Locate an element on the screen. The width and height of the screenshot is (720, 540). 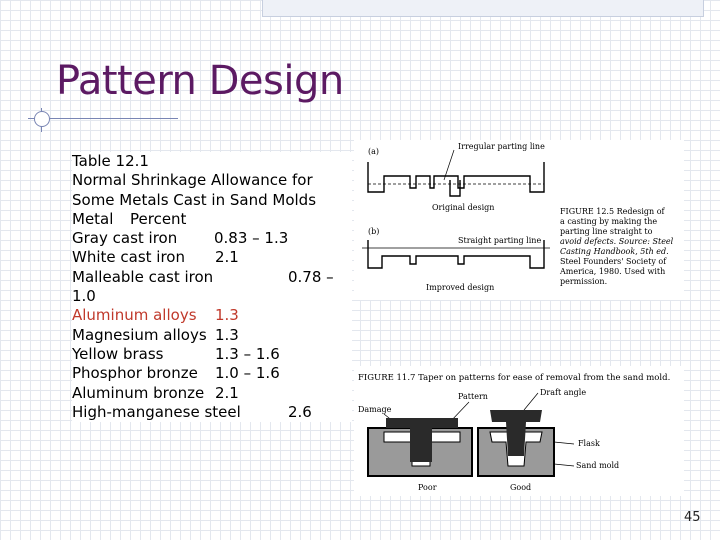
good-mold-drawing is located at coordinates (516, 443).